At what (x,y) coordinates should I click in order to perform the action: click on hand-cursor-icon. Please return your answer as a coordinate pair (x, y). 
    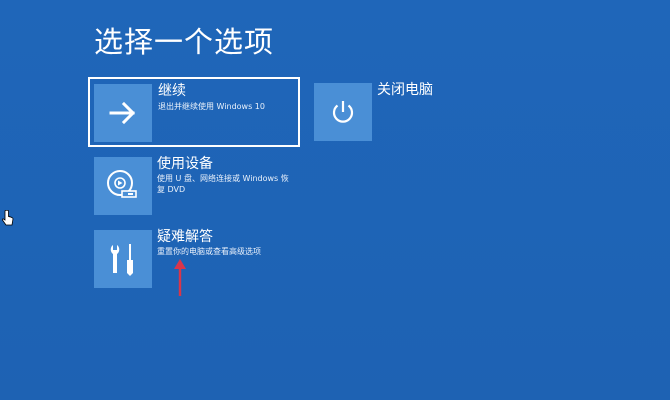
    Looking at the image, I should click on (8, 218).